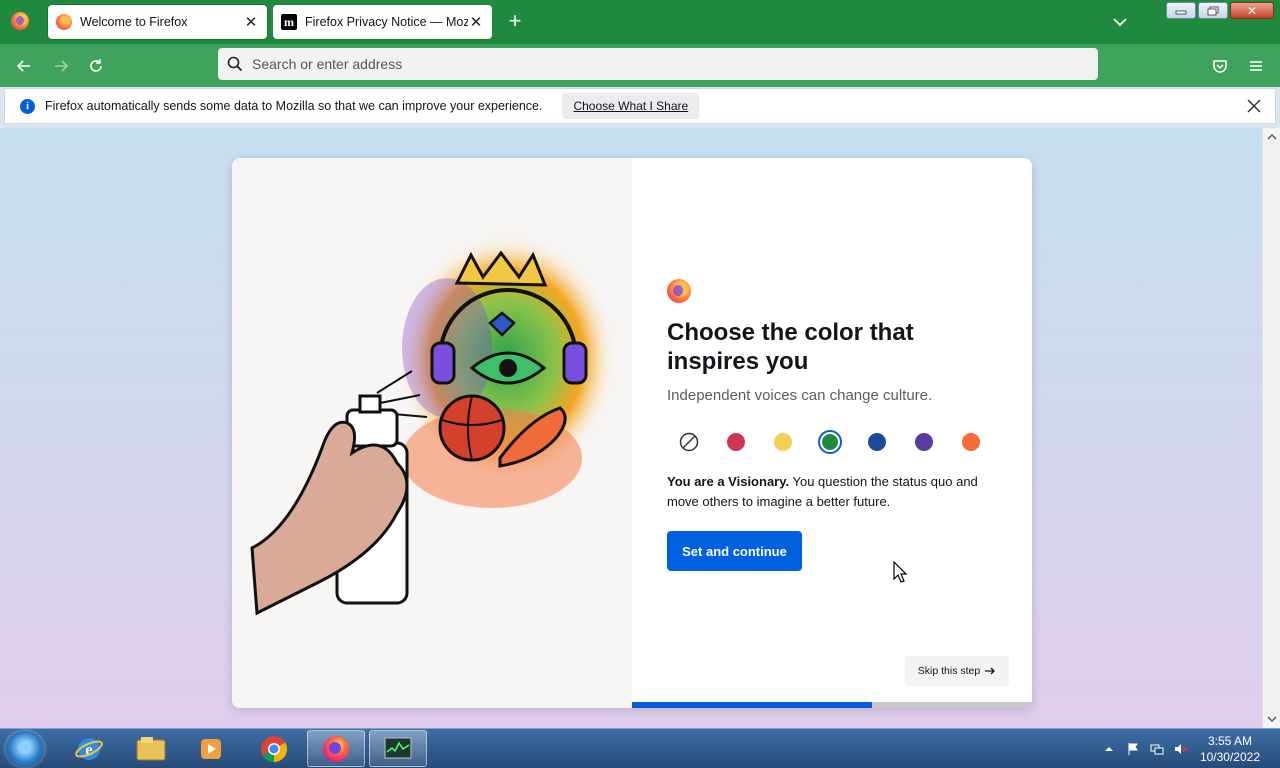 The width and height of the screenshot is (1280, 768). I want to click on new-tab-button: +, so click(515, 22).